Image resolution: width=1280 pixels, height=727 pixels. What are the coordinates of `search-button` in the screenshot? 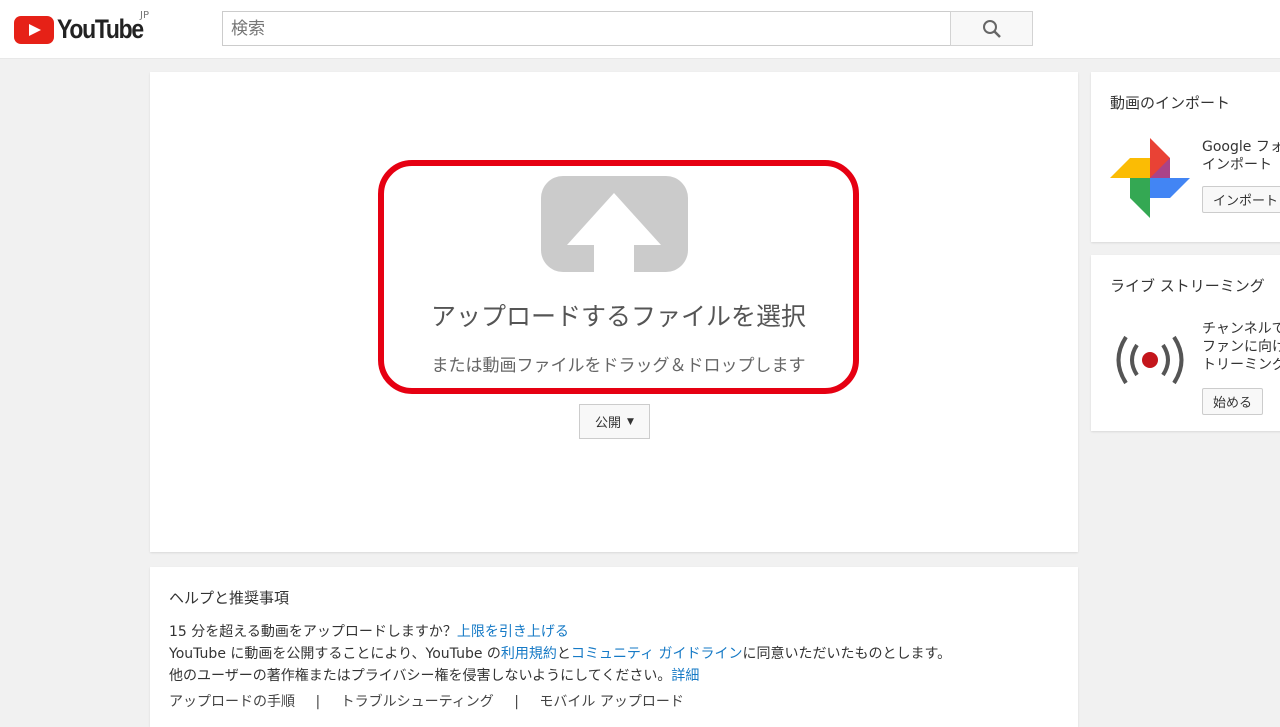 It's located at (991, 28).